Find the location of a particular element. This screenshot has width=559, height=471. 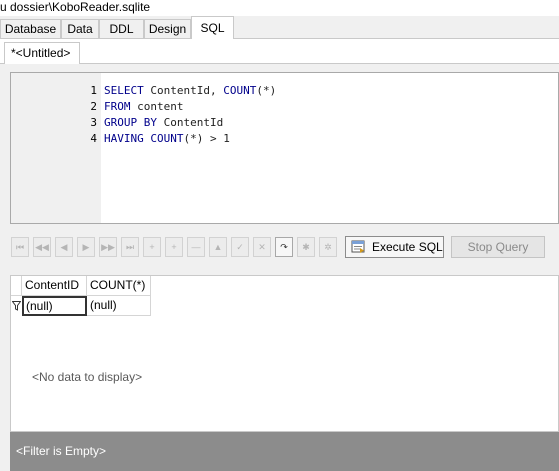

post-icon: ✓ is located at coordinates (240, 247).